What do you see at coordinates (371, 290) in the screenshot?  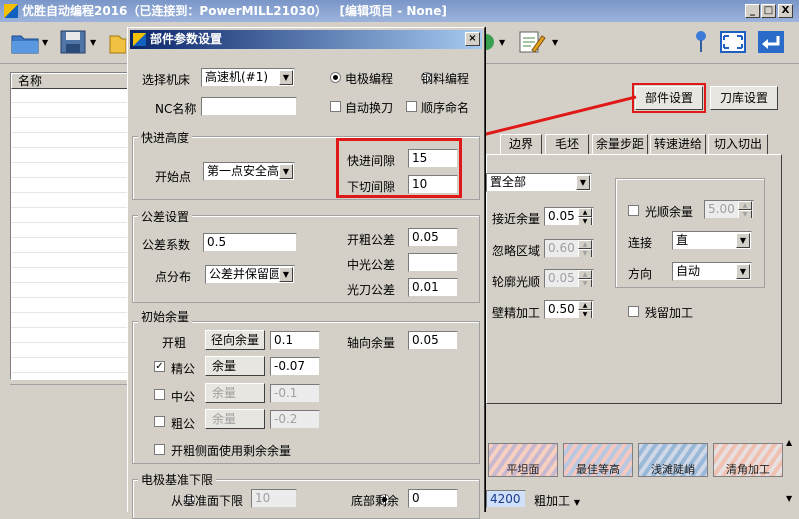 I see `finish-tolerance-label: 光刀公差` at bounding box center [371, 290].